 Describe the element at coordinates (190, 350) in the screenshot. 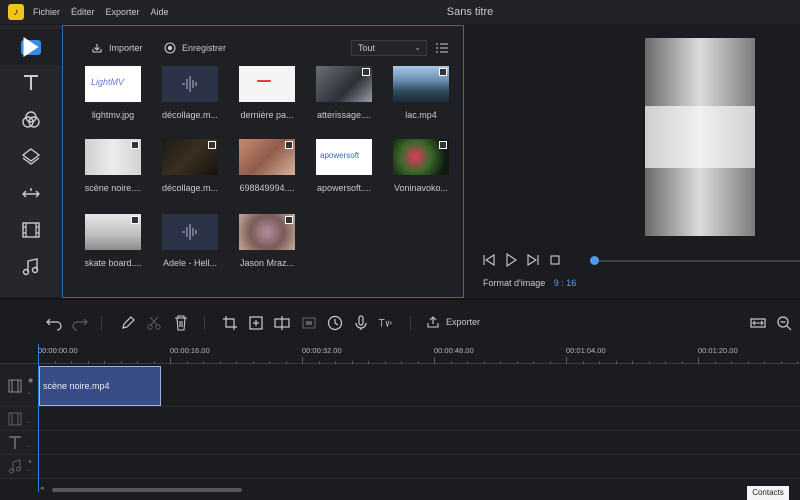

I see `ruler-label: 00:00:16.00` at that location.